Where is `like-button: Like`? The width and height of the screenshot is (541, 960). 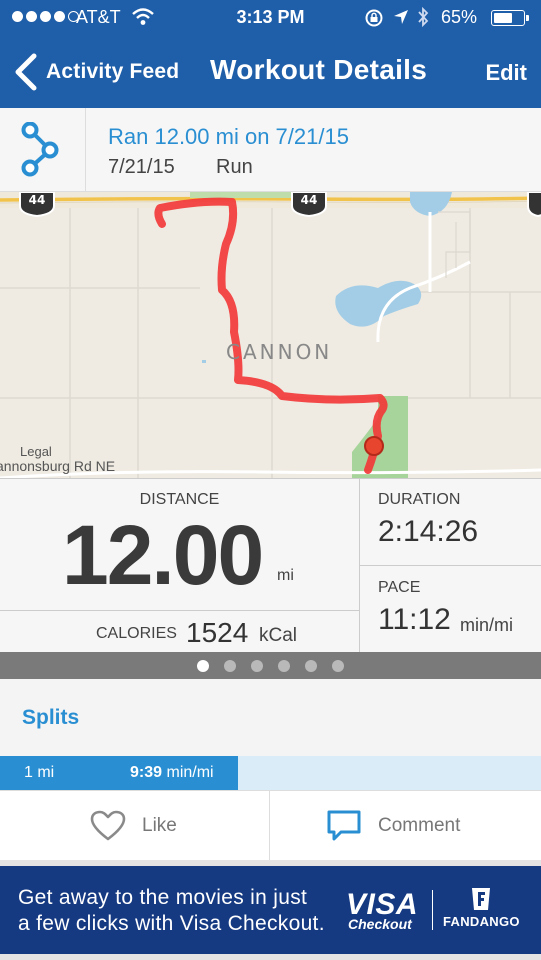
like-button: Like is located at coordinates (133, 826).